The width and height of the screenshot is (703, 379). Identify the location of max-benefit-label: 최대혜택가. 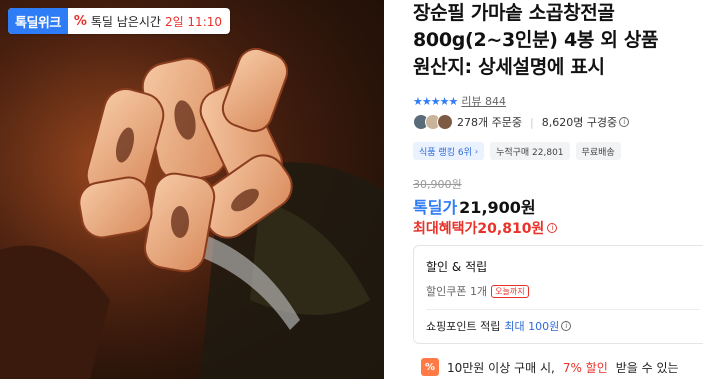
(445, 229).